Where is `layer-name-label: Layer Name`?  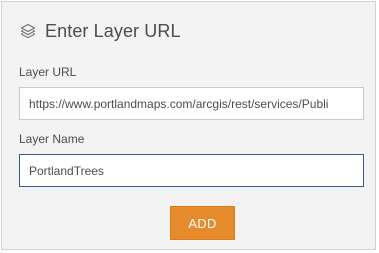
layer-name-label: Layer Name is located at coordinates (52, 139).